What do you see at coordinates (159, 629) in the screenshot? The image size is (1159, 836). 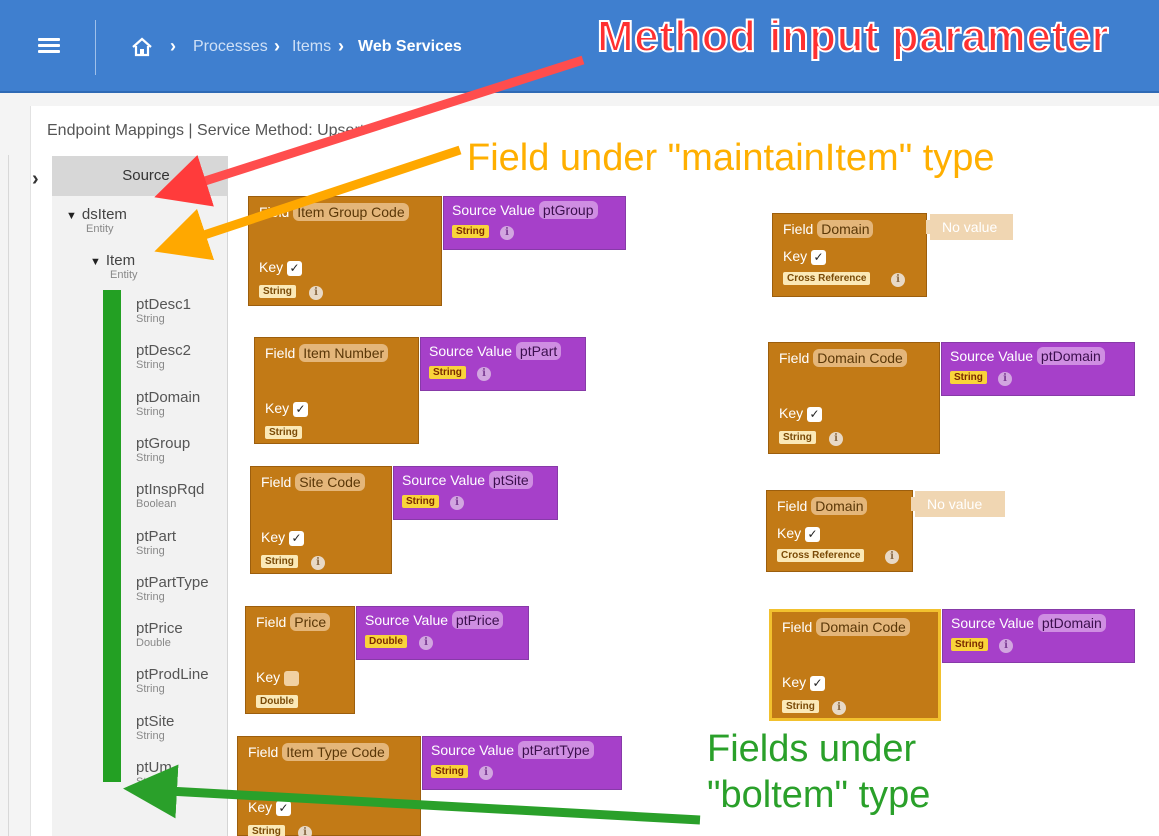 I see `tree-leaf-name: ptPrice` at bounding box center [159, 629].